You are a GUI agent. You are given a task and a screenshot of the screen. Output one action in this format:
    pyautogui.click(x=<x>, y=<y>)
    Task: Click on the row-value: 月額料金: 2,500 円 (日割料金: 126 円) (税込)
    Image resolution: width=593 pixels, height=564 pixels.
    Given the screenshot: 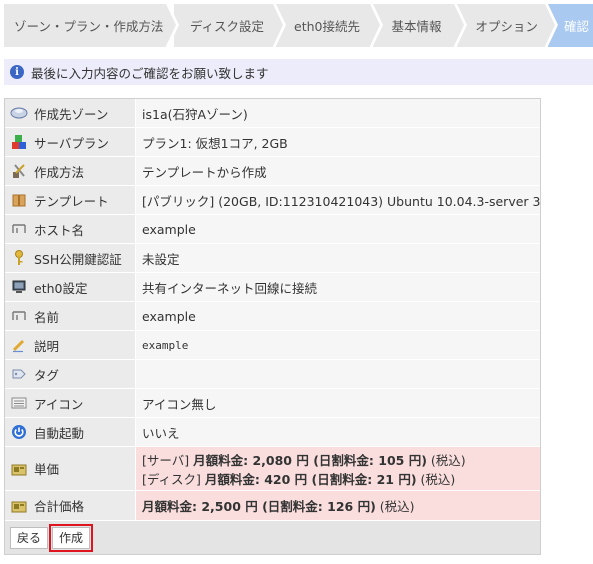 What is the action you would take?
    pyautogui.click(x=338, y=505)
    